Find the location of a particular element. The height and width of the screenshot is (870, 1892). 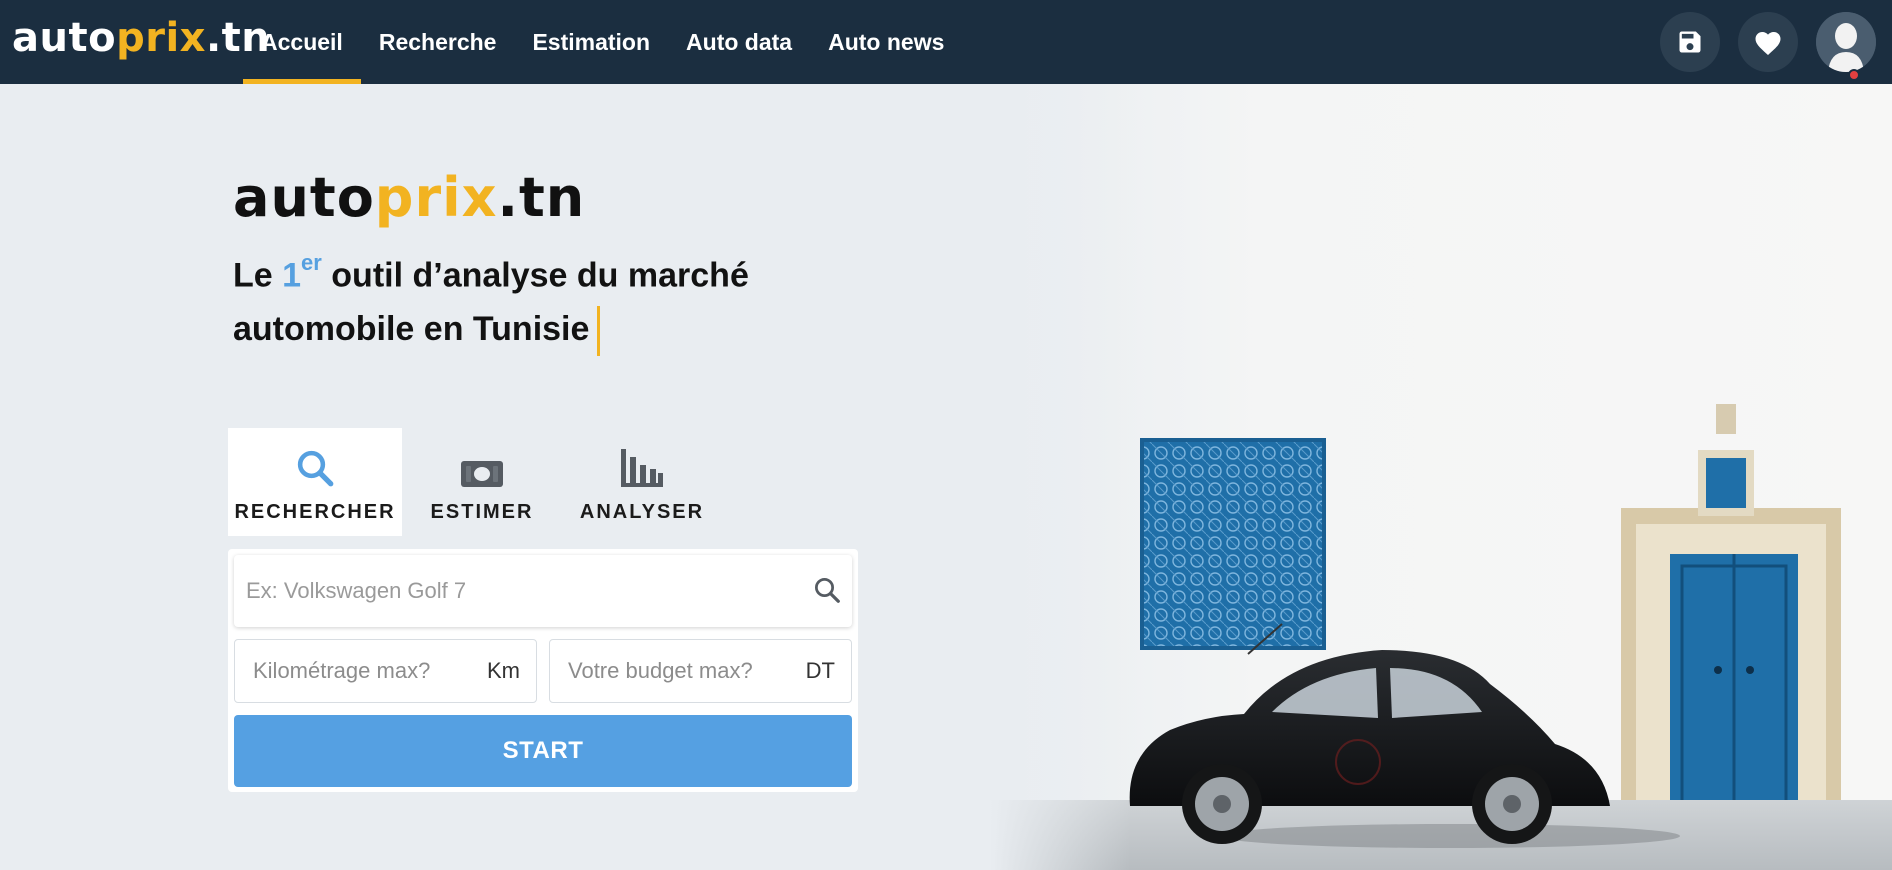

start-button: START is located at coordinates (543, 751).